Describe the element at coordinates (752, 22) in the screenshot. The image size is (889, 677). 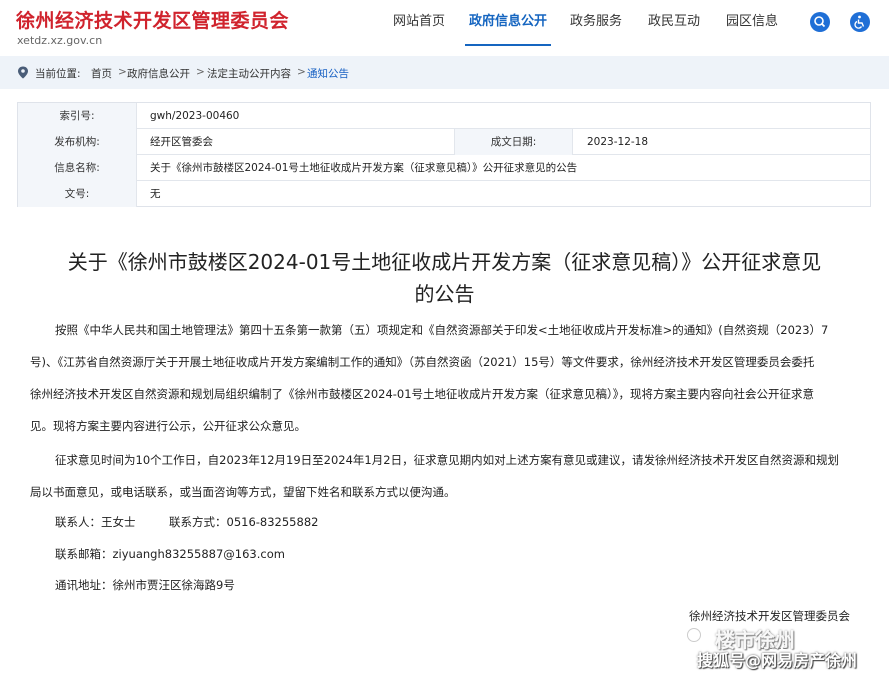
I see `nav-park-info: 园区信息` at that location.